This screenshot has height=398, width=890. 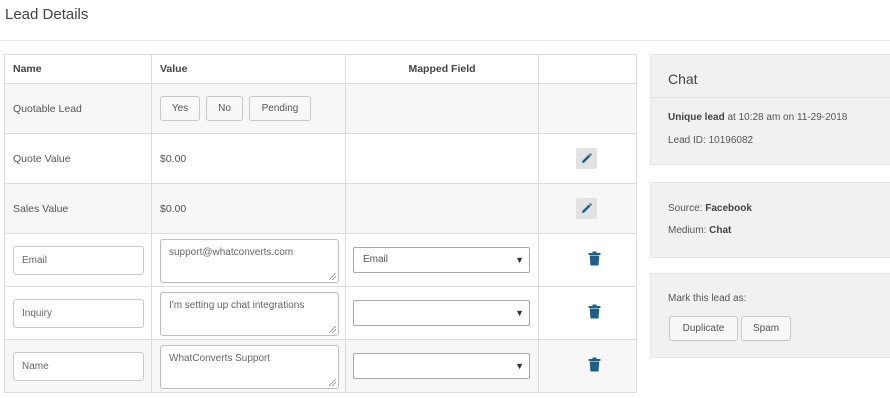 I want to click on source-panel: Source: Facebook Medium: Chat, so click(x=770, y=220).